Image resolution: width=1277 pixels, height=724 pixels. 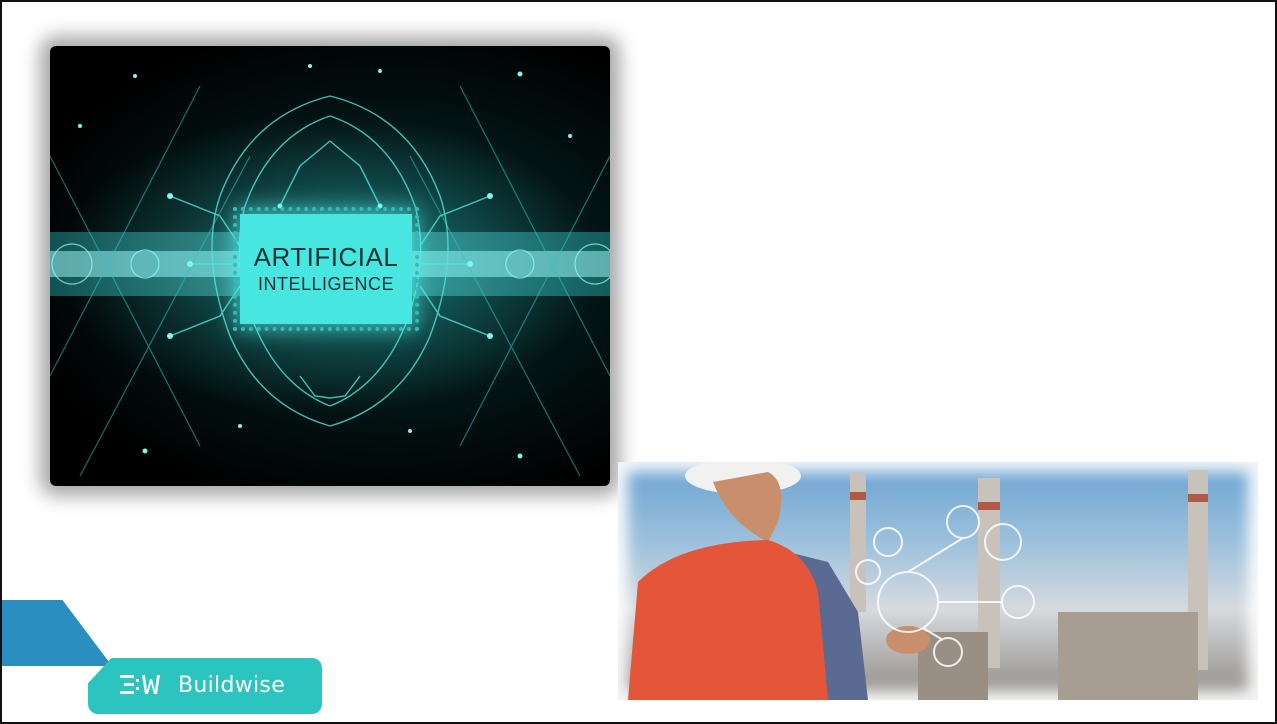 What do you see at coordinates (326, 257) in the screenshot?
I see `ai-chip-line1: ARTIFICIAL` at bounding box center [326, 257].